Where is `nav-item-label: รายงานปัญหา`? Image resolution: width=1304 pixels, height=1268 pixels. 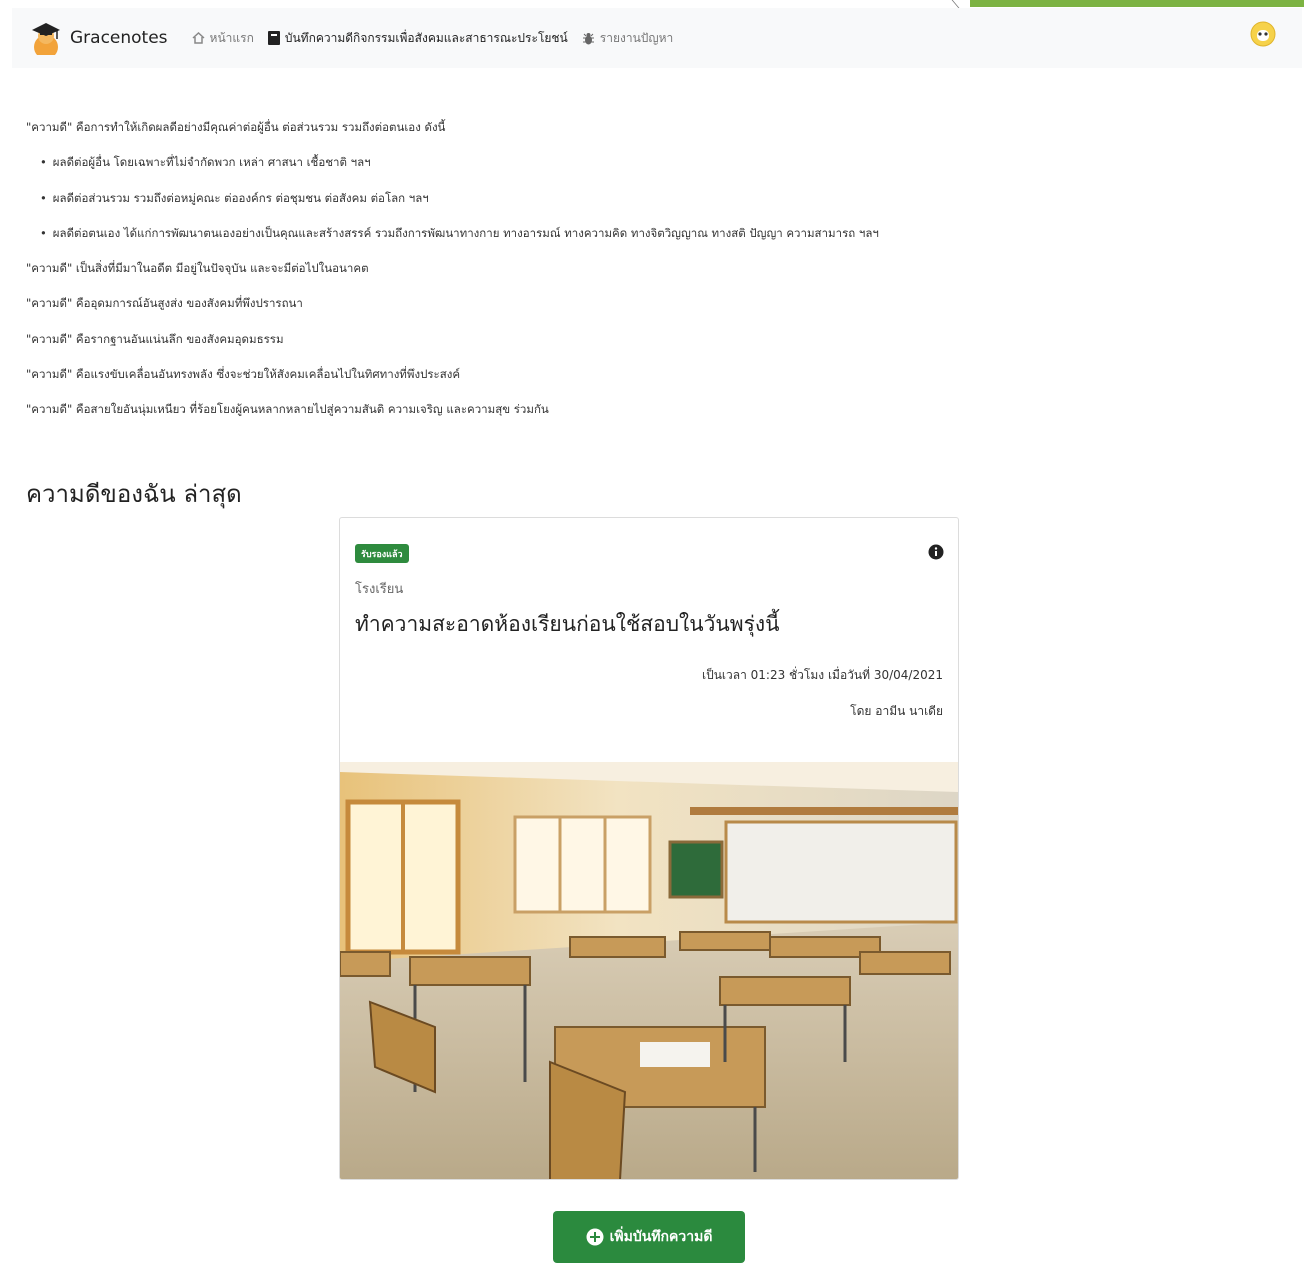
nav-item-label: รายงานปัญหา is located at coordinates (636, 37).